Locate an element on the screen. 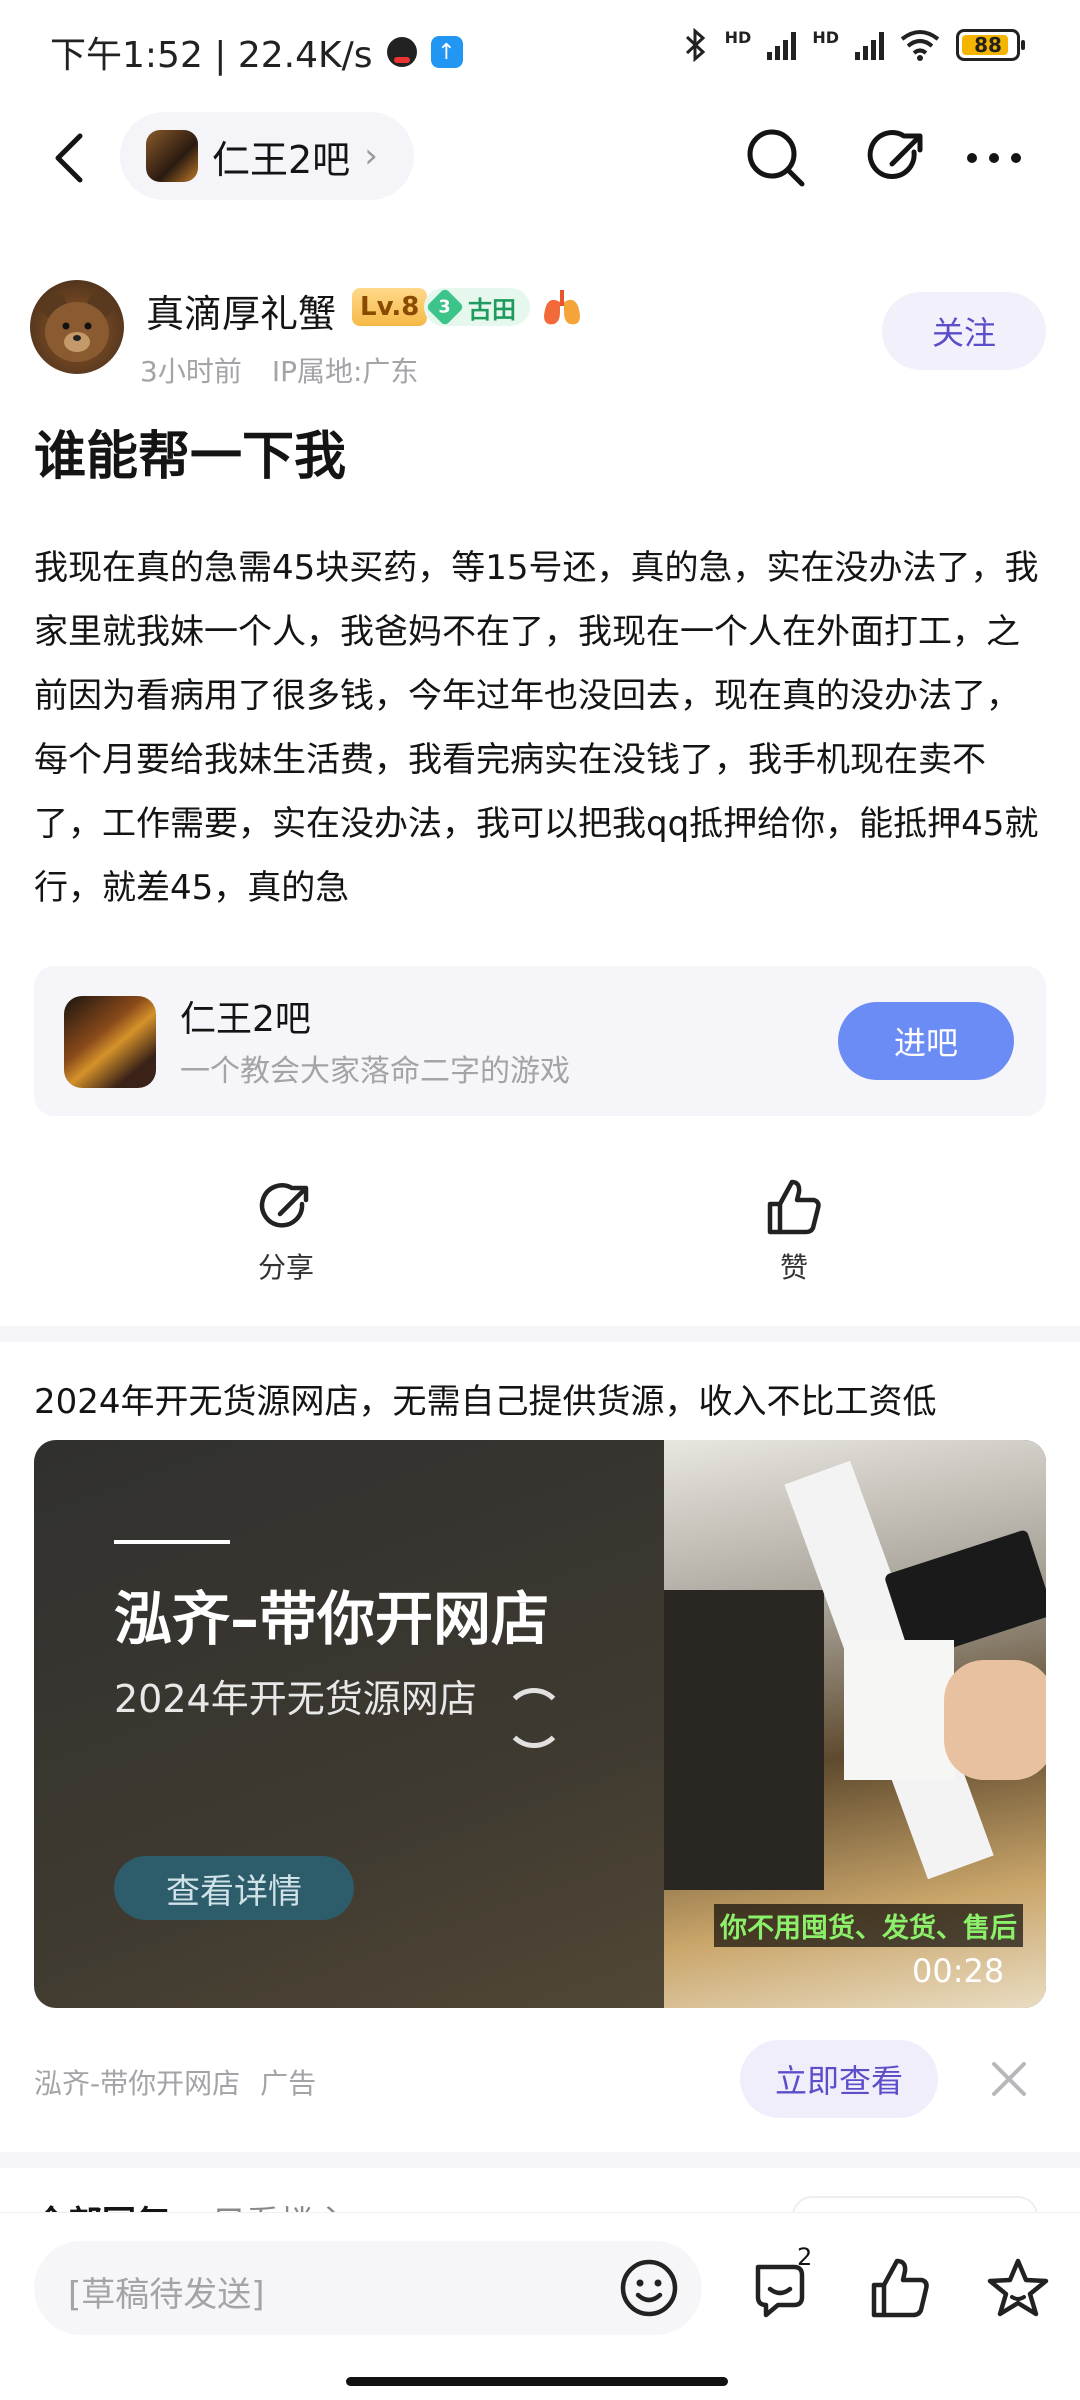  forum-name: 仁王2吧 is located at coordinates (245, 1019).